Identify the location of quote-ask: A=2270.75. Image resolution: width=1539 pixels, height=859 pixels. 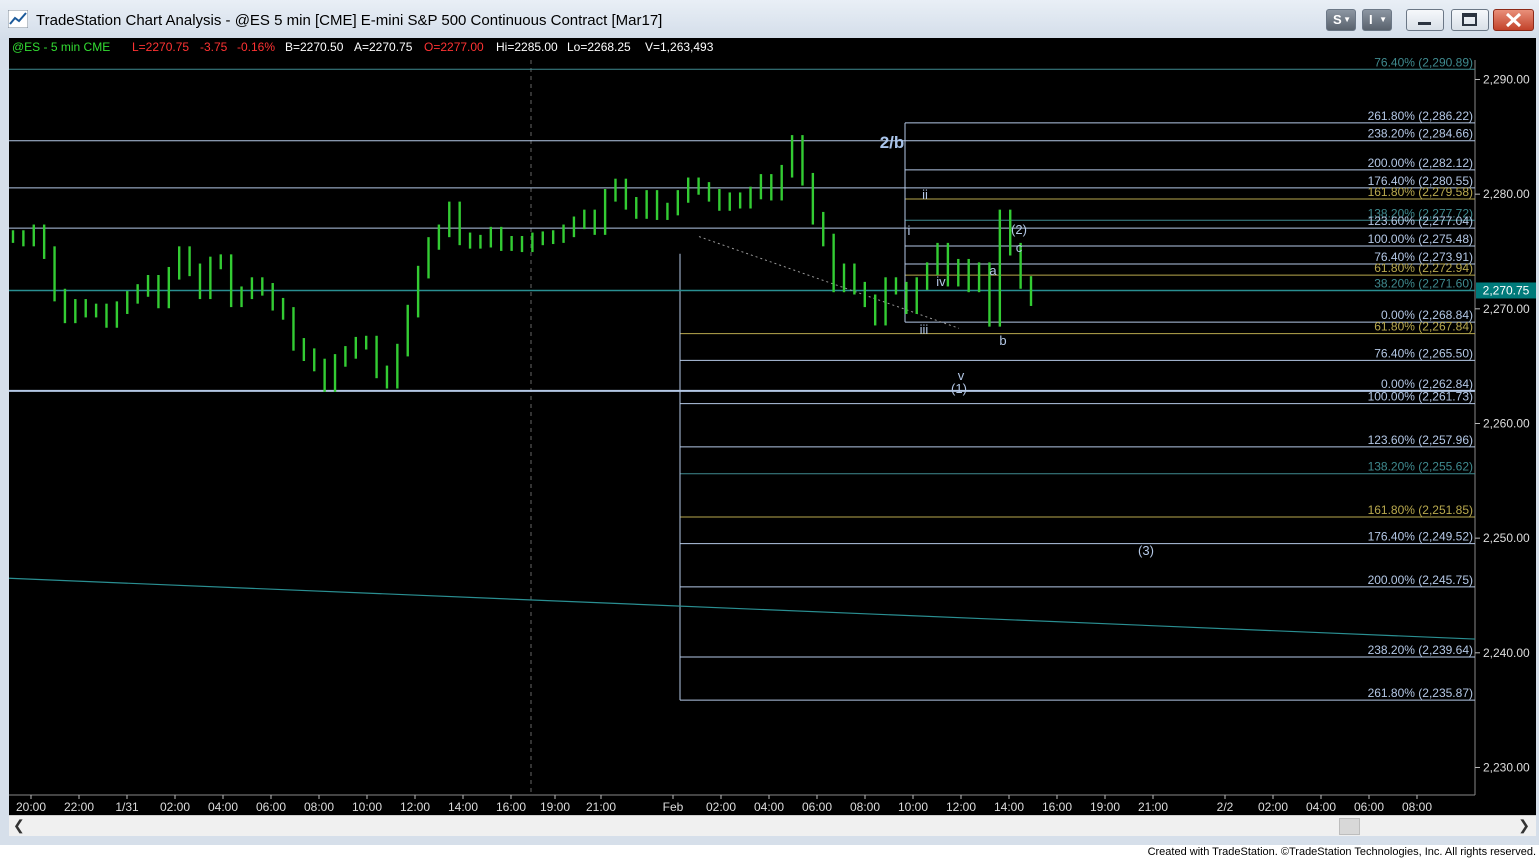
(383, 47).